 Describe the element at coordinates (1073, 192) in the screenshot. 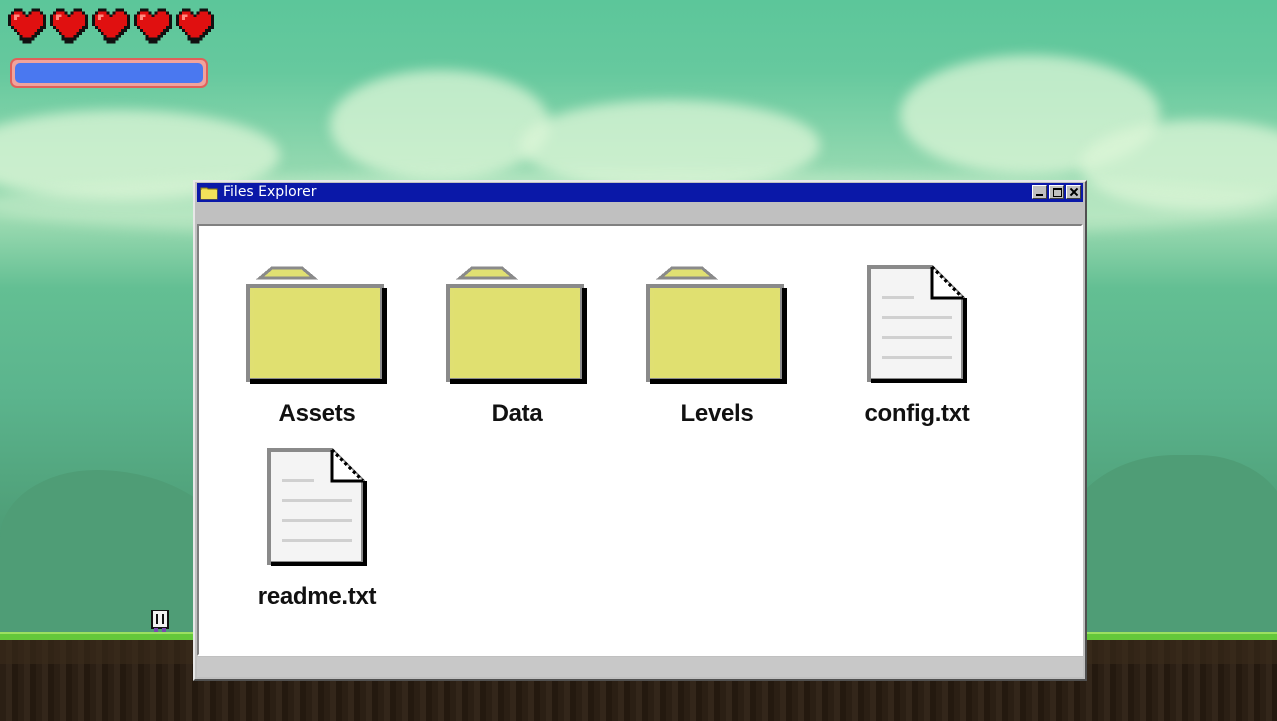

I see `close-button` at that location.